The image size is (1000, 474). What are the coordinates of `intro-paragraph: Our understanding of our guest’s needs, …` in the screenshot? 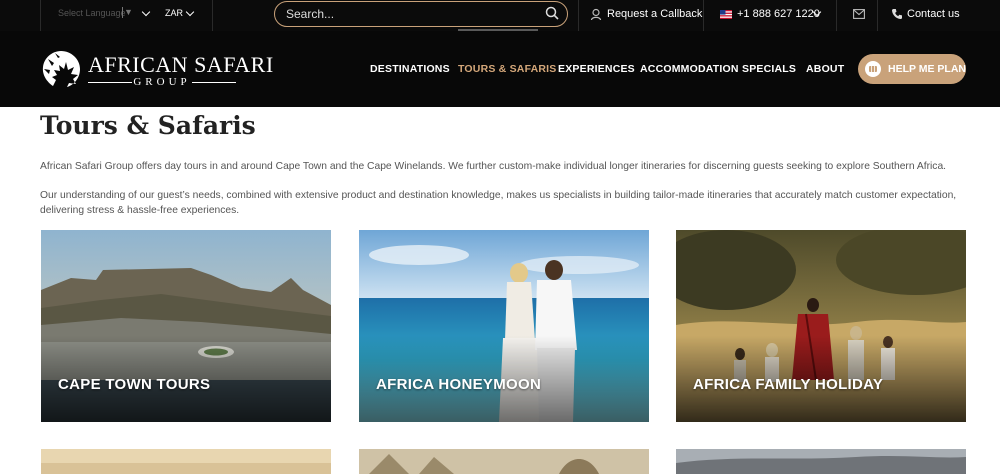 It's located at (498, 203).